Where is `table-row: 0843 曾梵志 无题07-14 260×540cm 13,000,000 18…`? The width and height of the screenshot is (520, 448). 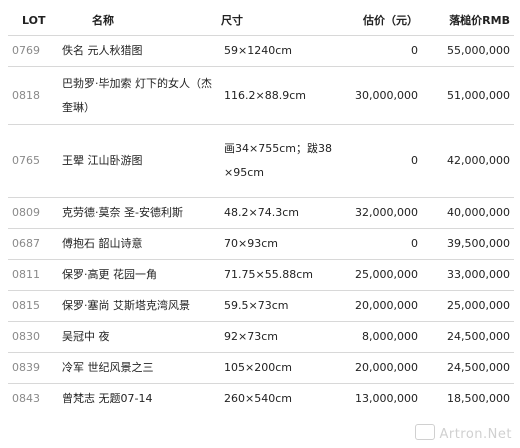 table-row: 0843 曾梵志 无题07-14 260×540cm 13,000,000 18… is located at coordinates (261, 399).